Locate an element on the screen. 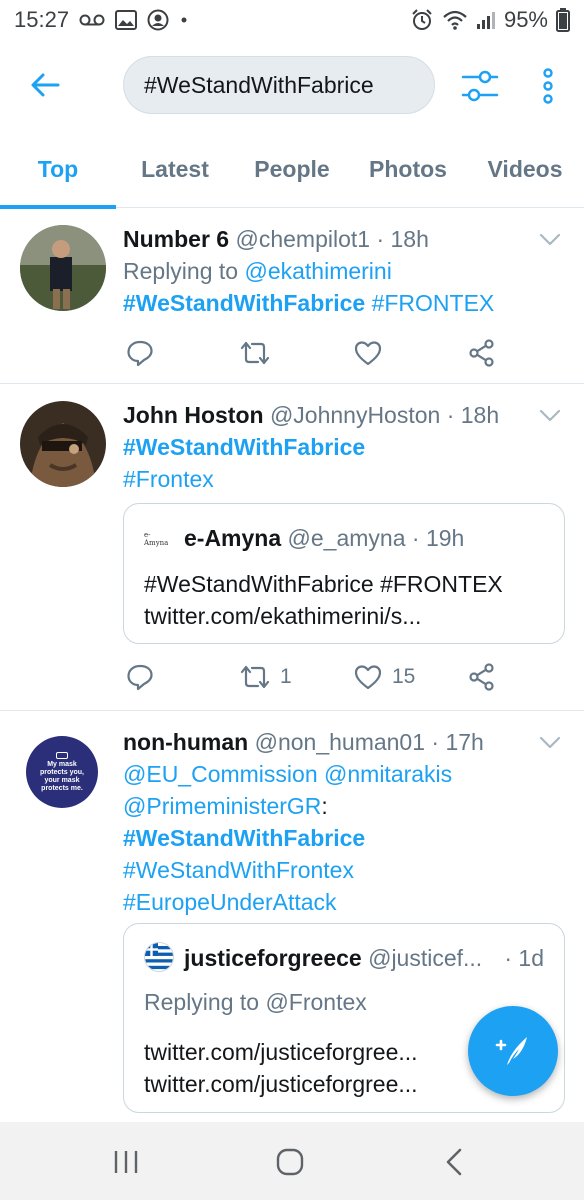 This screenshot has width=584, height=1200. tweet-text: : is located at coordinates (324, 806).